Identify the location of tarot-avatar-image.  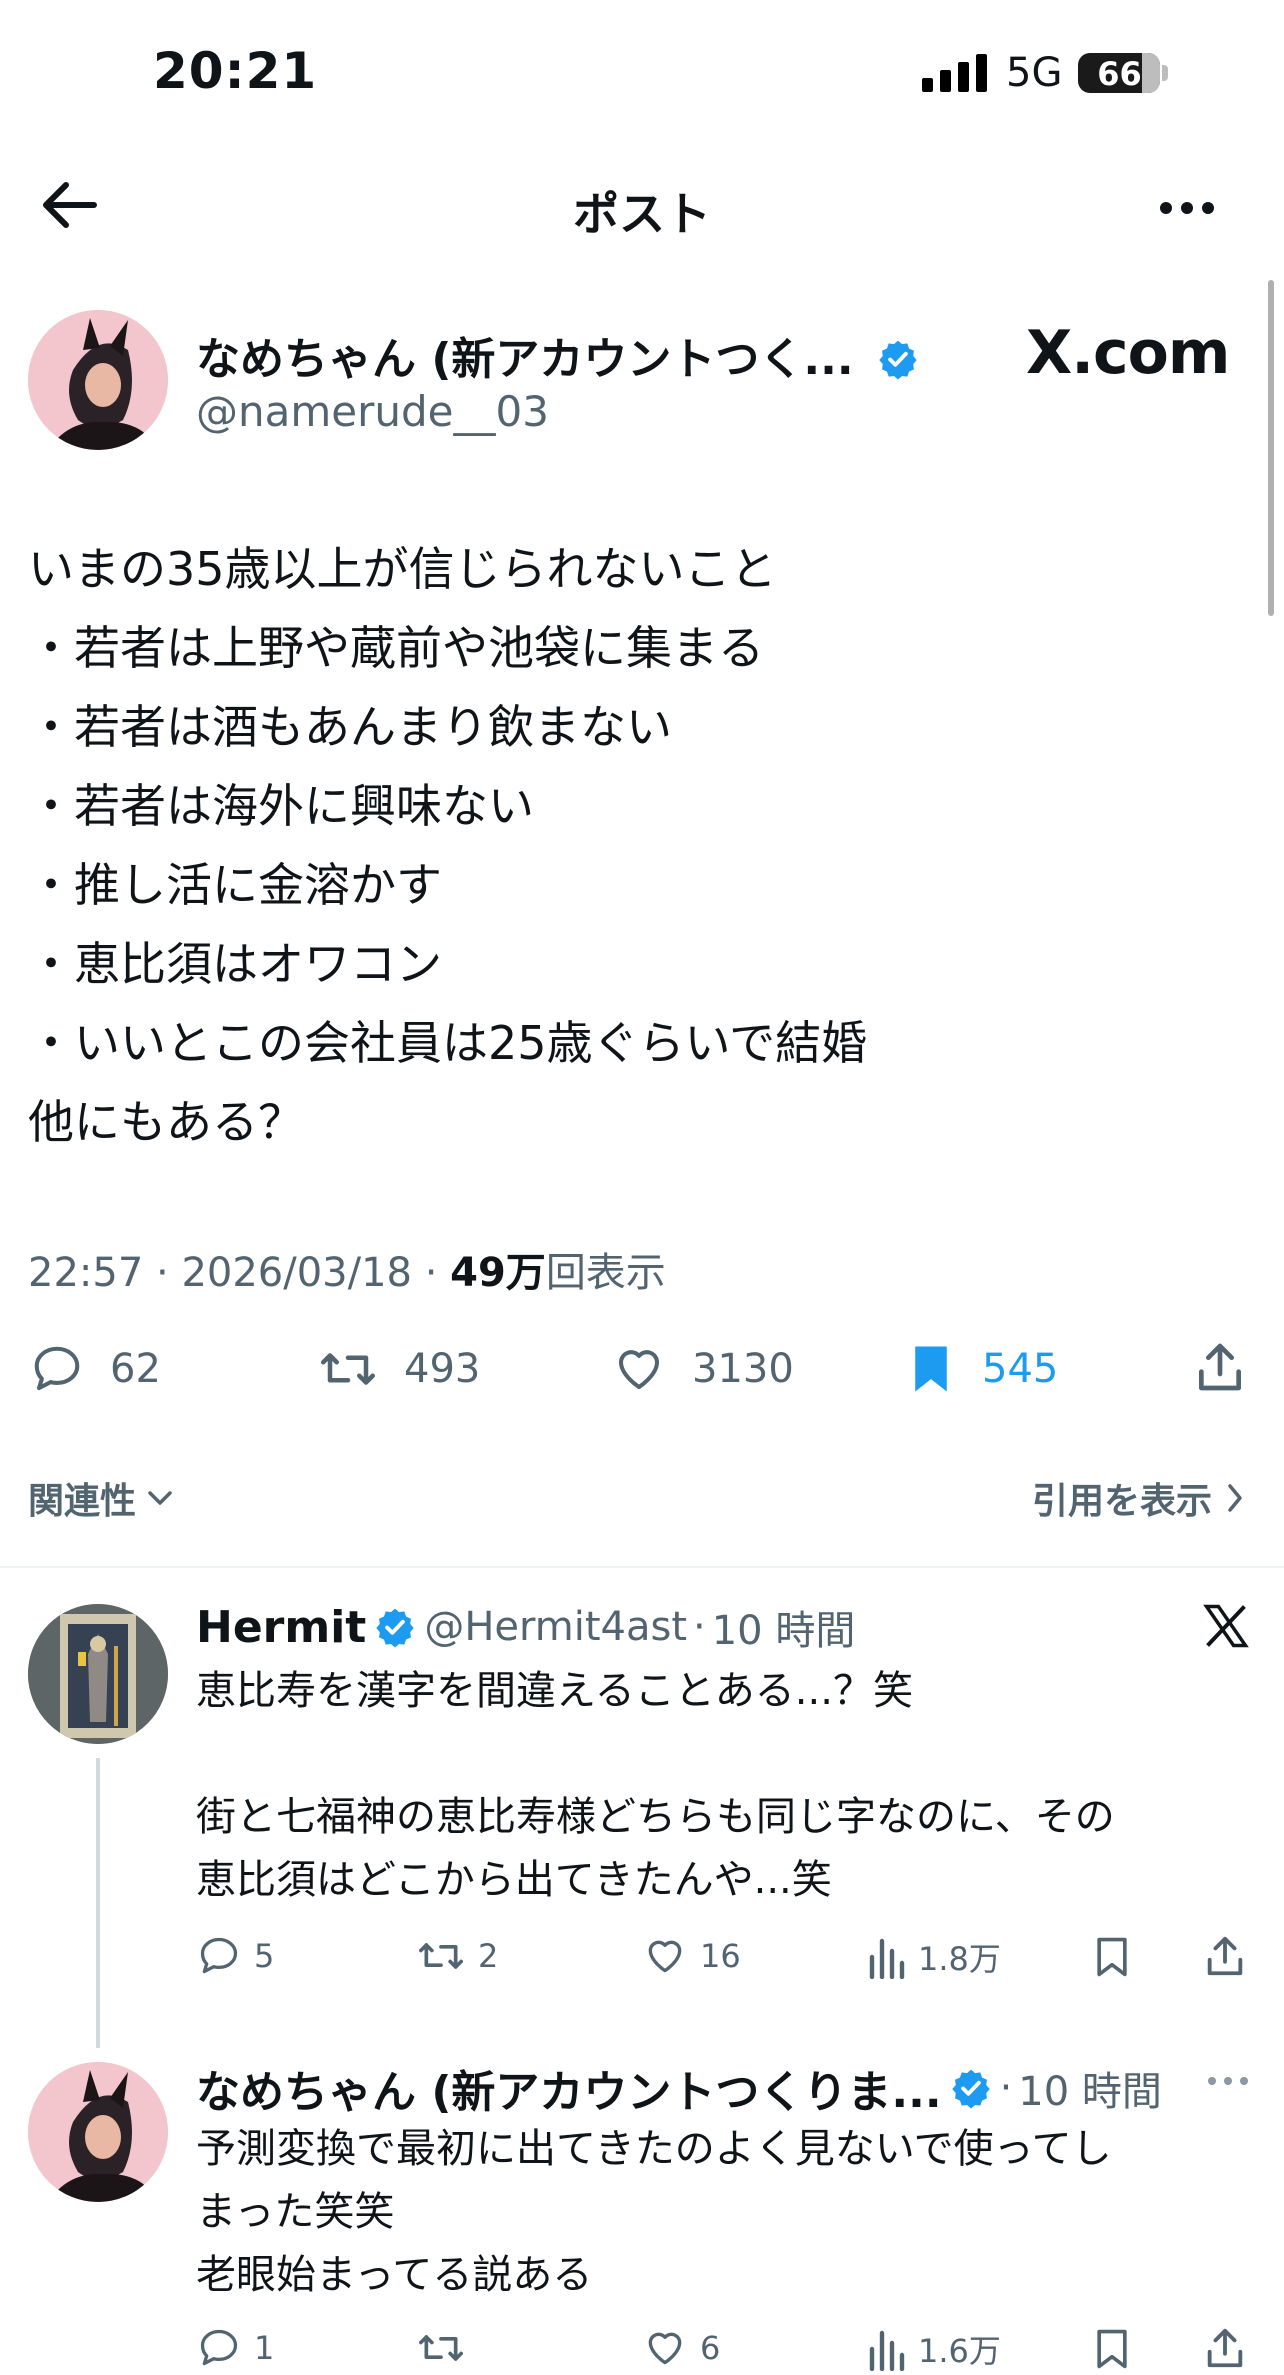
(98, 1674).